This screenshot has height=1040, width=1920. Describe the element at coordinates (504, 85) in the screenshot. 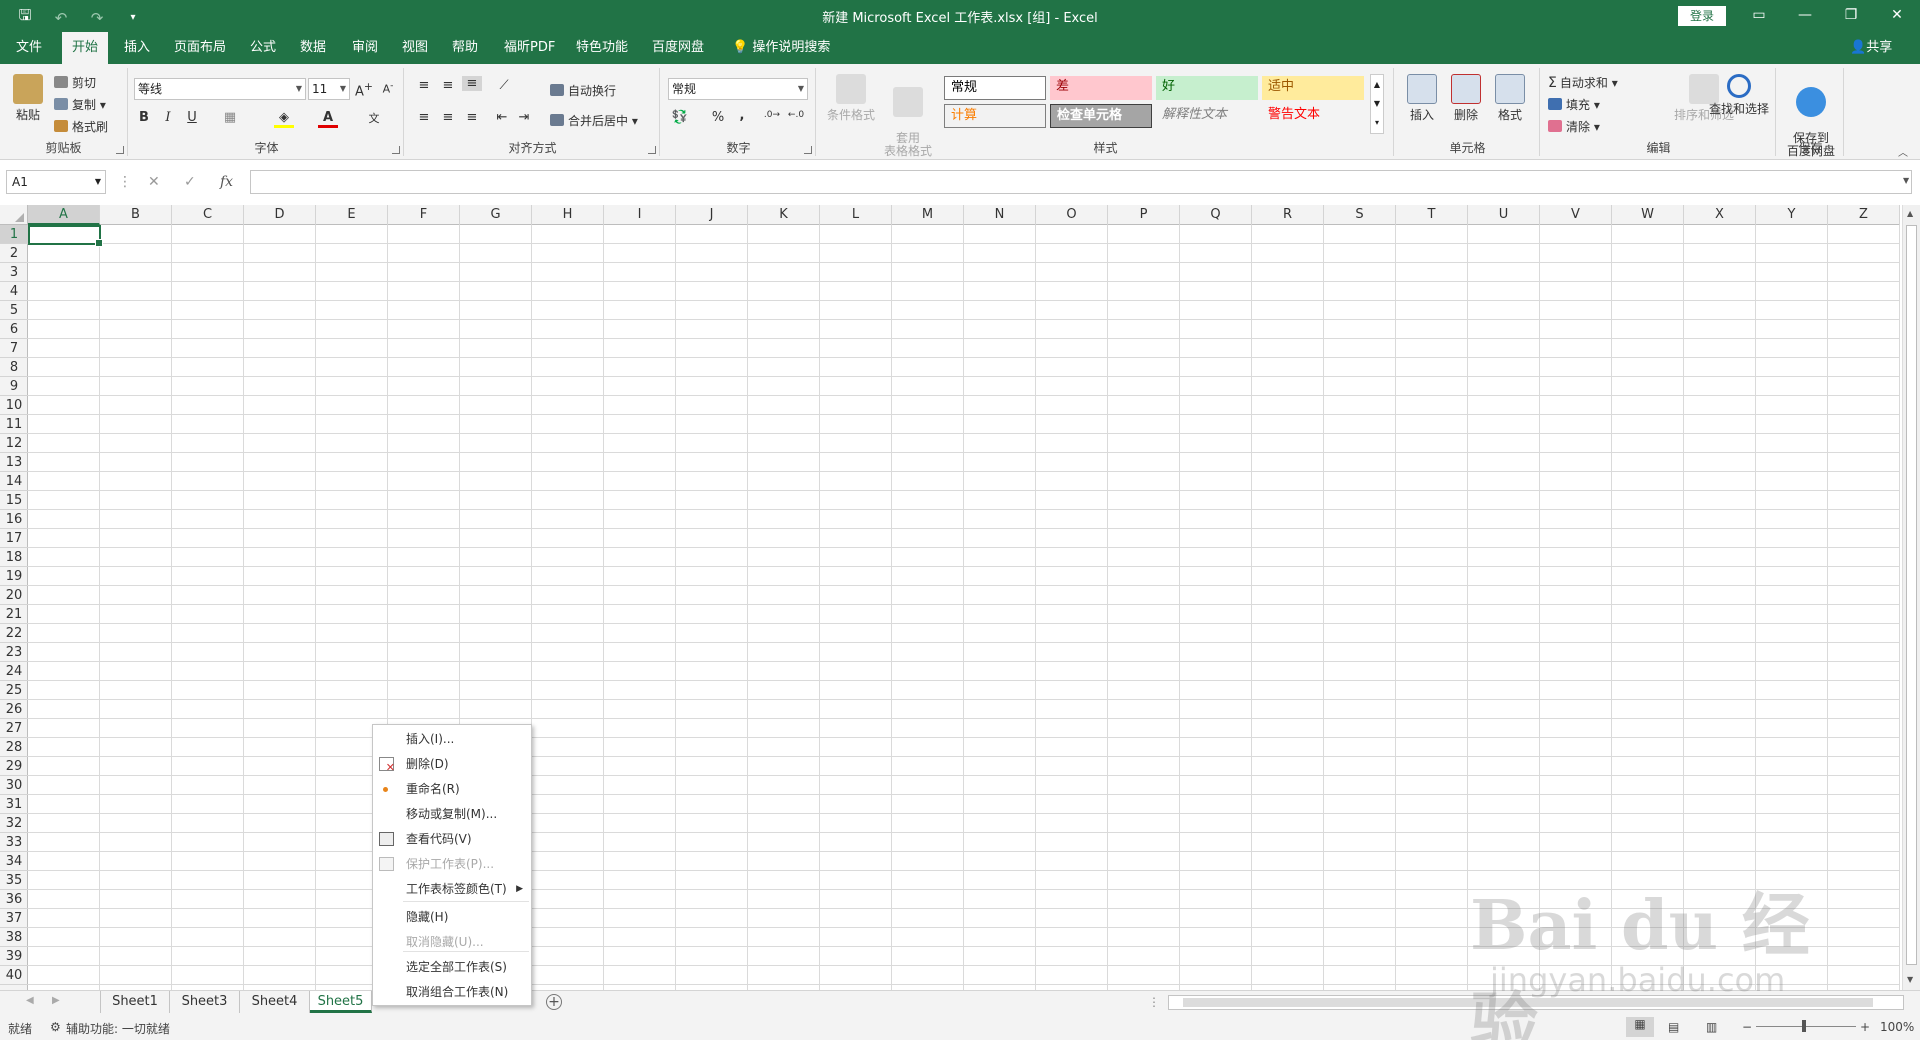

I see `orientation-icon: ⟋` at that location.